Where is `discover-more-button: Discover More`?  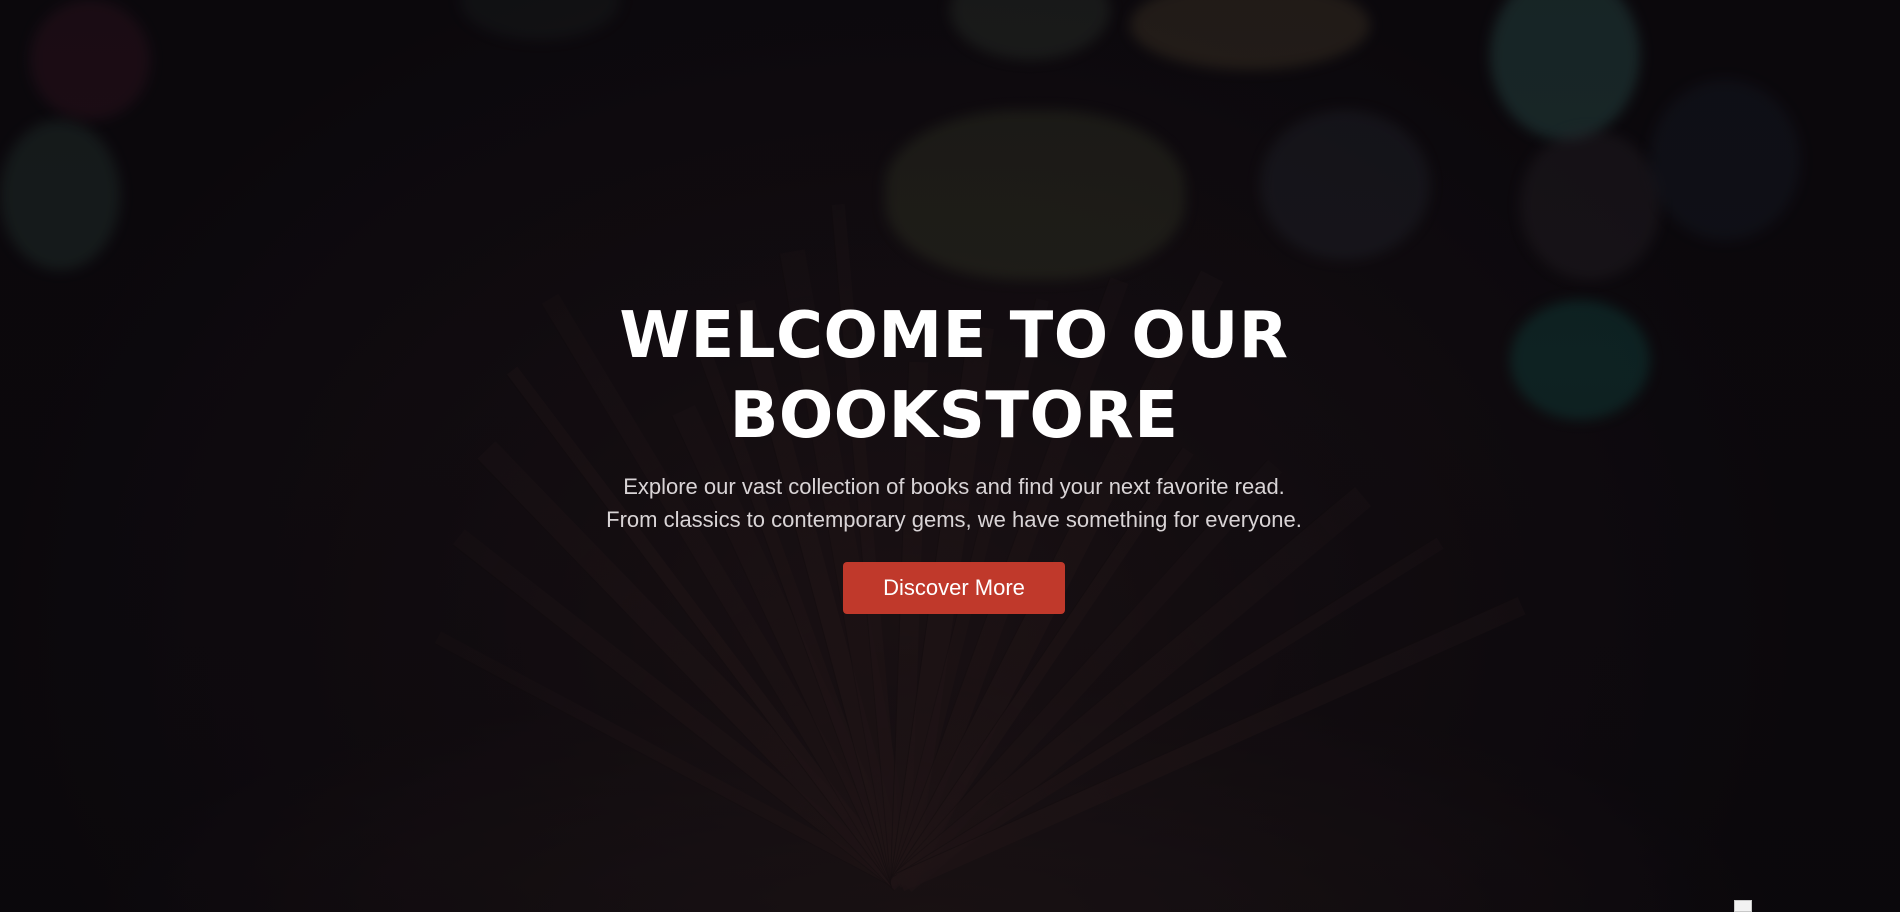
discover-more-button: Discover More is located at coordinates (954, 588).